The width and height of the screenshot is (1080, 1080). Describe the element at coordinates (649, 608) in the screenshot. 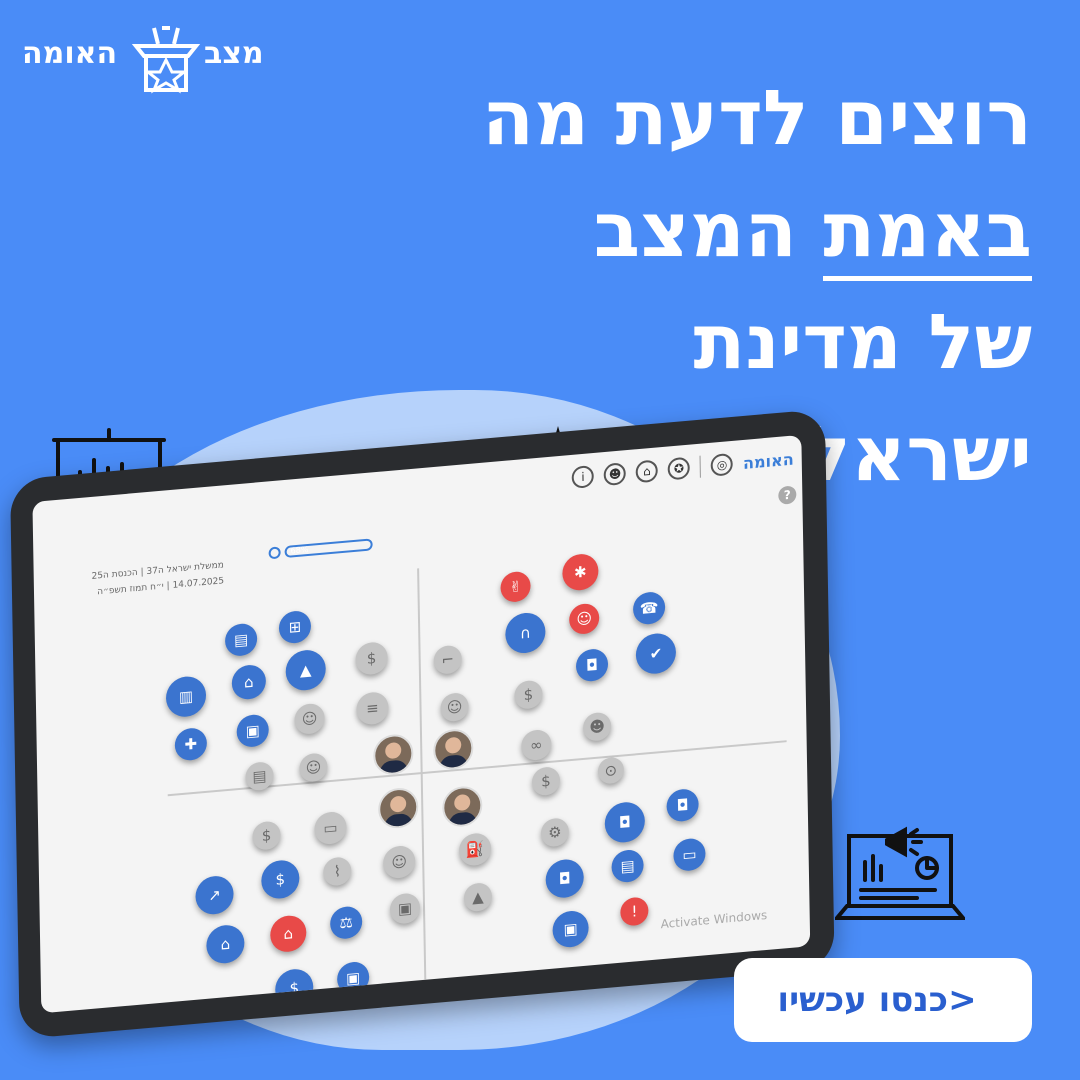

I see `phone-icon: ☎` at that location.